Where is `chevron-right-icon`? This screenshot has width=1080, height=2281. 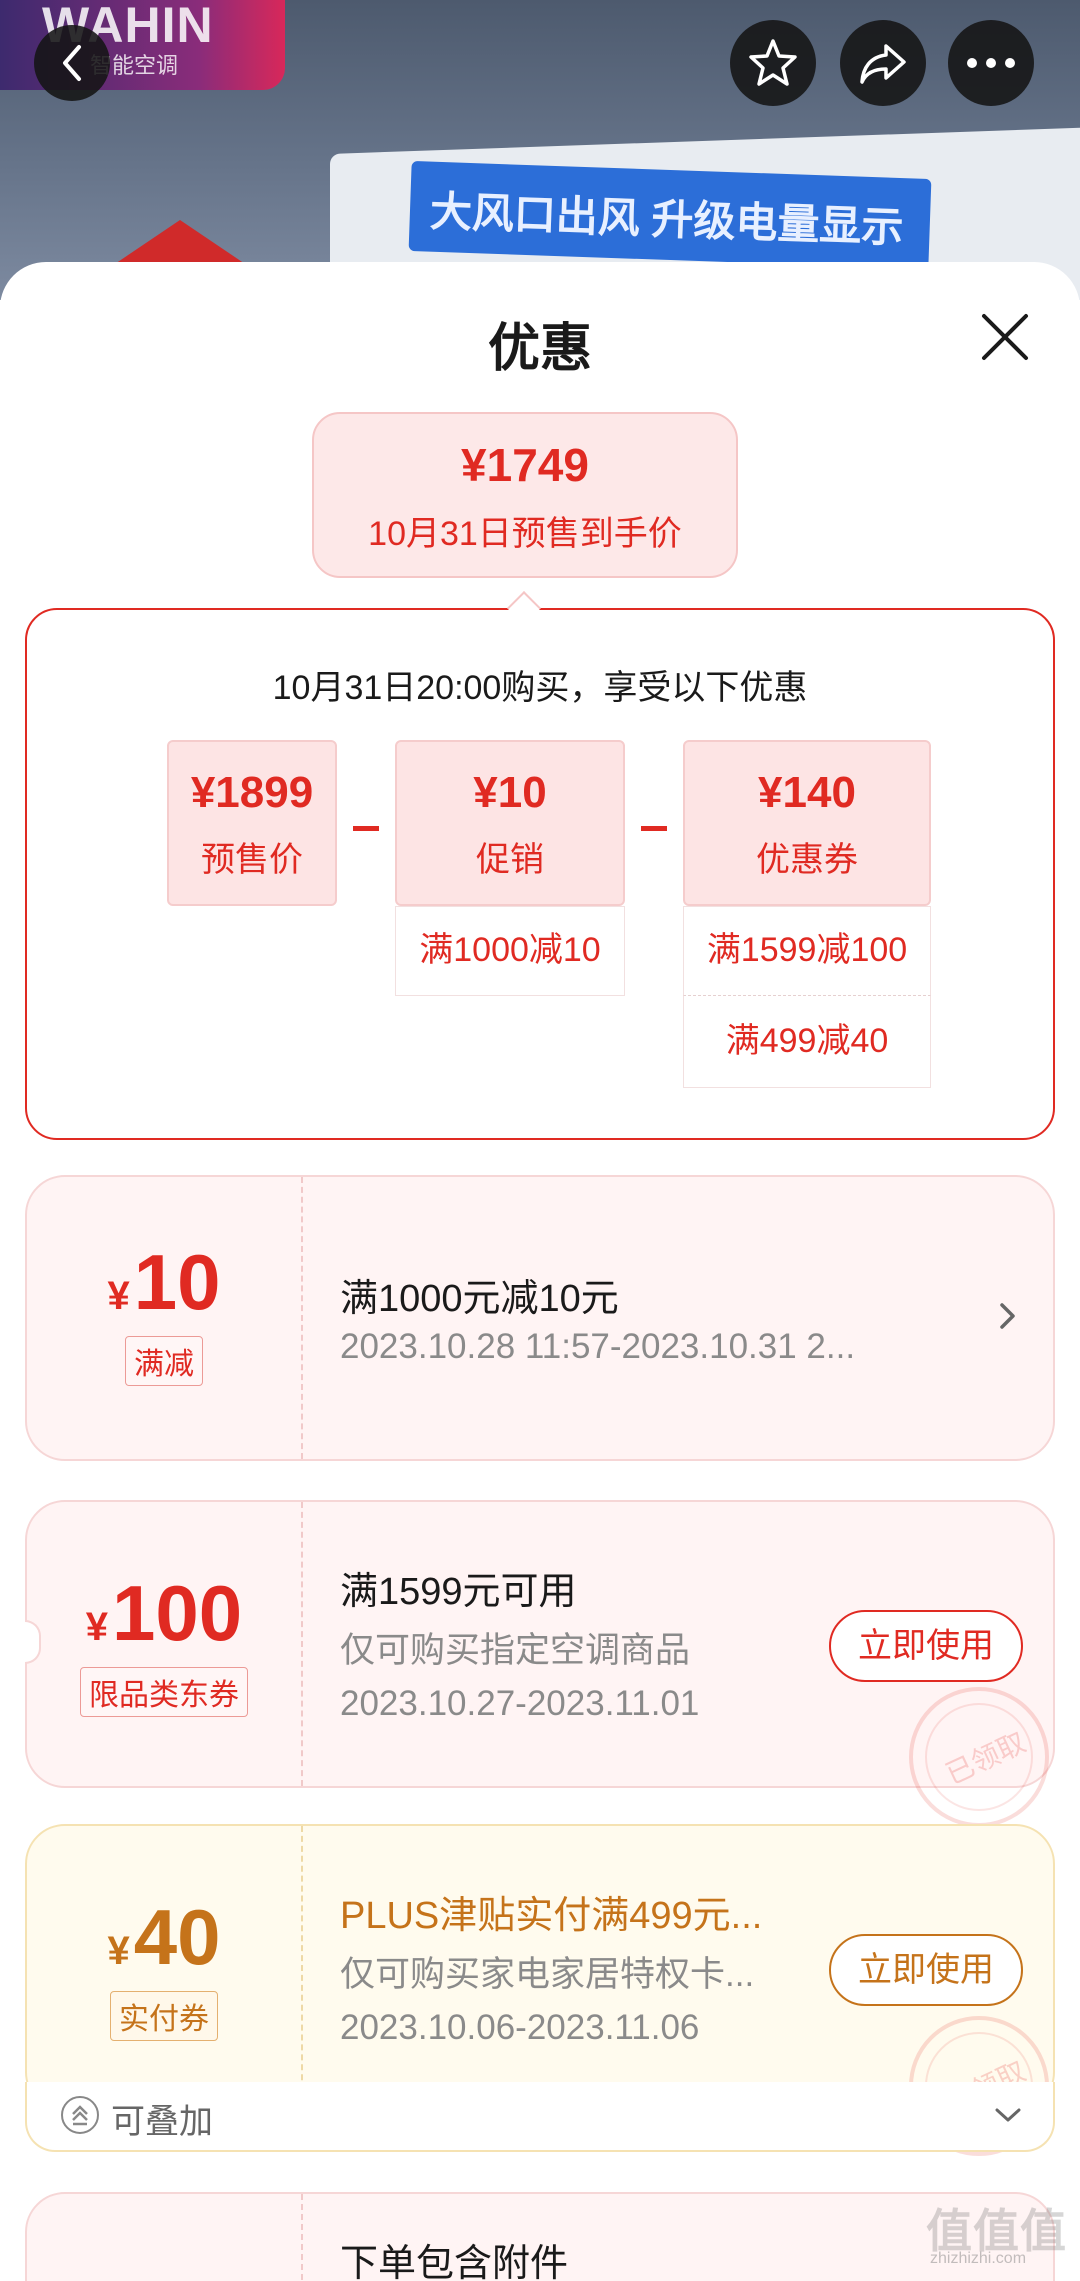 chevron-right-icon is located at coordinates (1008, 1316).